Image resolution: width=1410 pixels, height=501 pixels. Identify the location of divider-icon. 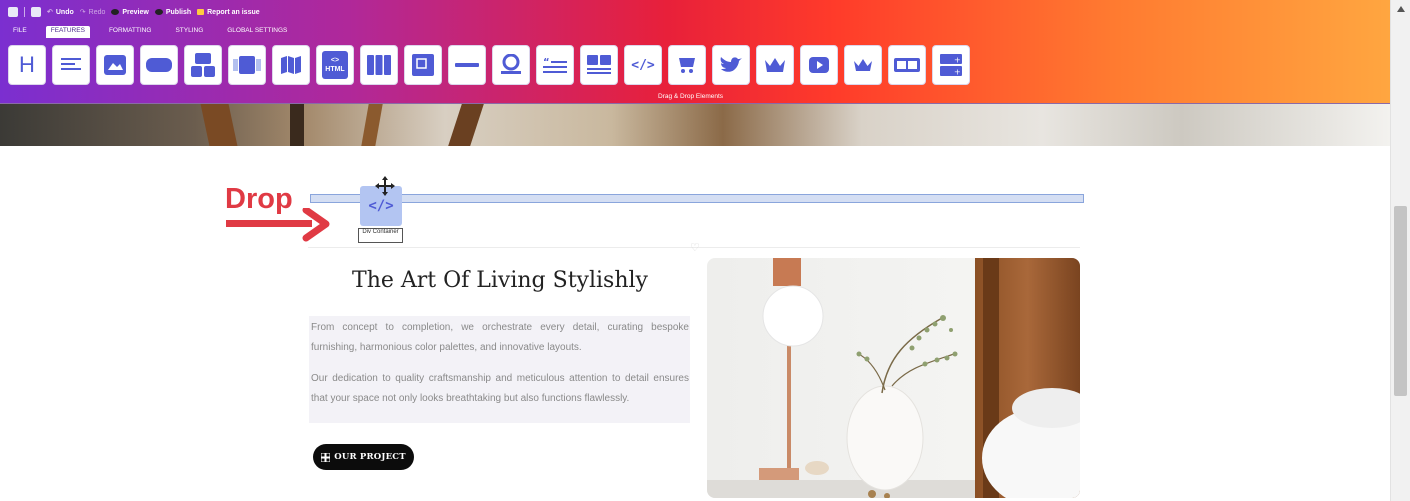
(467, 65).